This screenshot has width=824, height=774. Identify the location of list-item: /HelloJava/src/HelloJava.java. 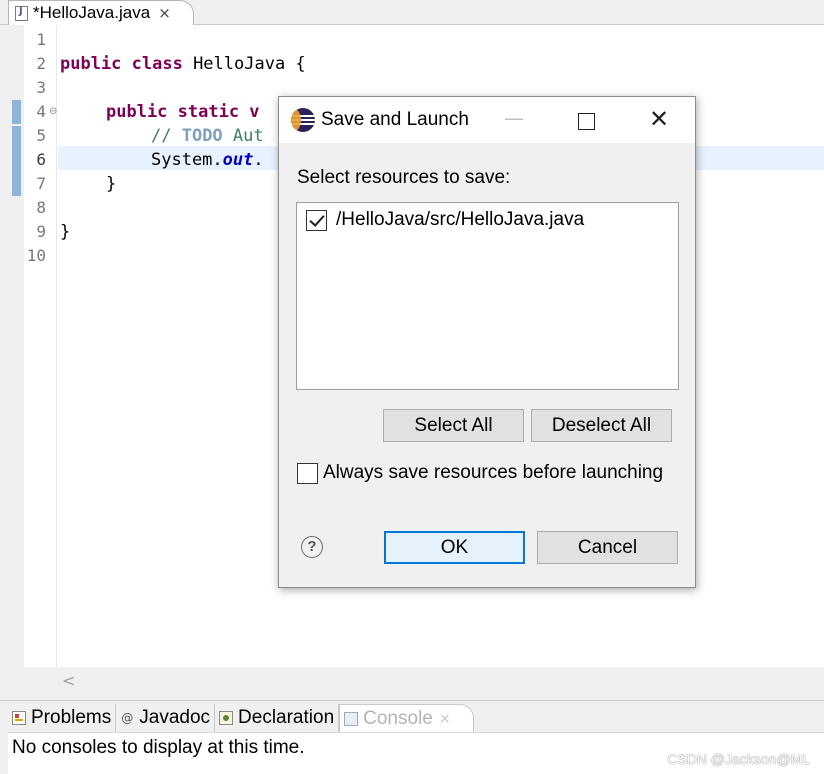
(445, 220).